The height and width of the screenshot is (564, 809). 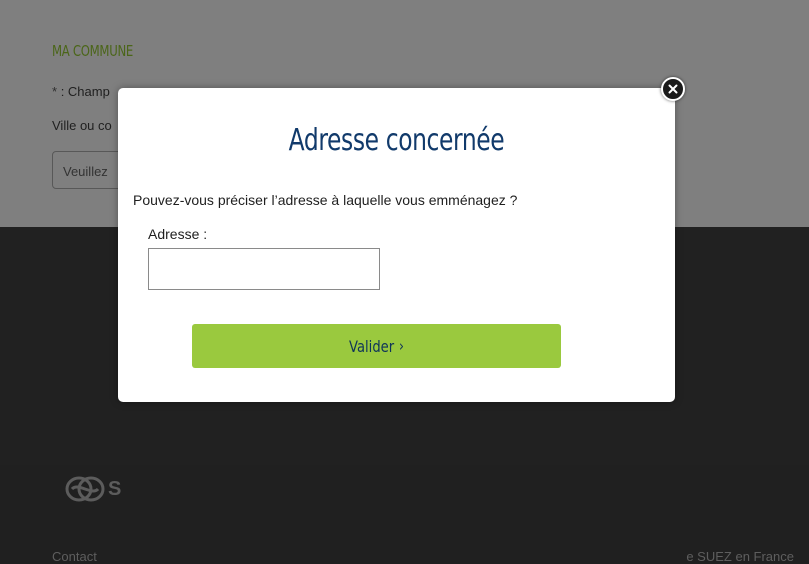 I want to click on required-text: : Champ, so click(x=85, y=91).